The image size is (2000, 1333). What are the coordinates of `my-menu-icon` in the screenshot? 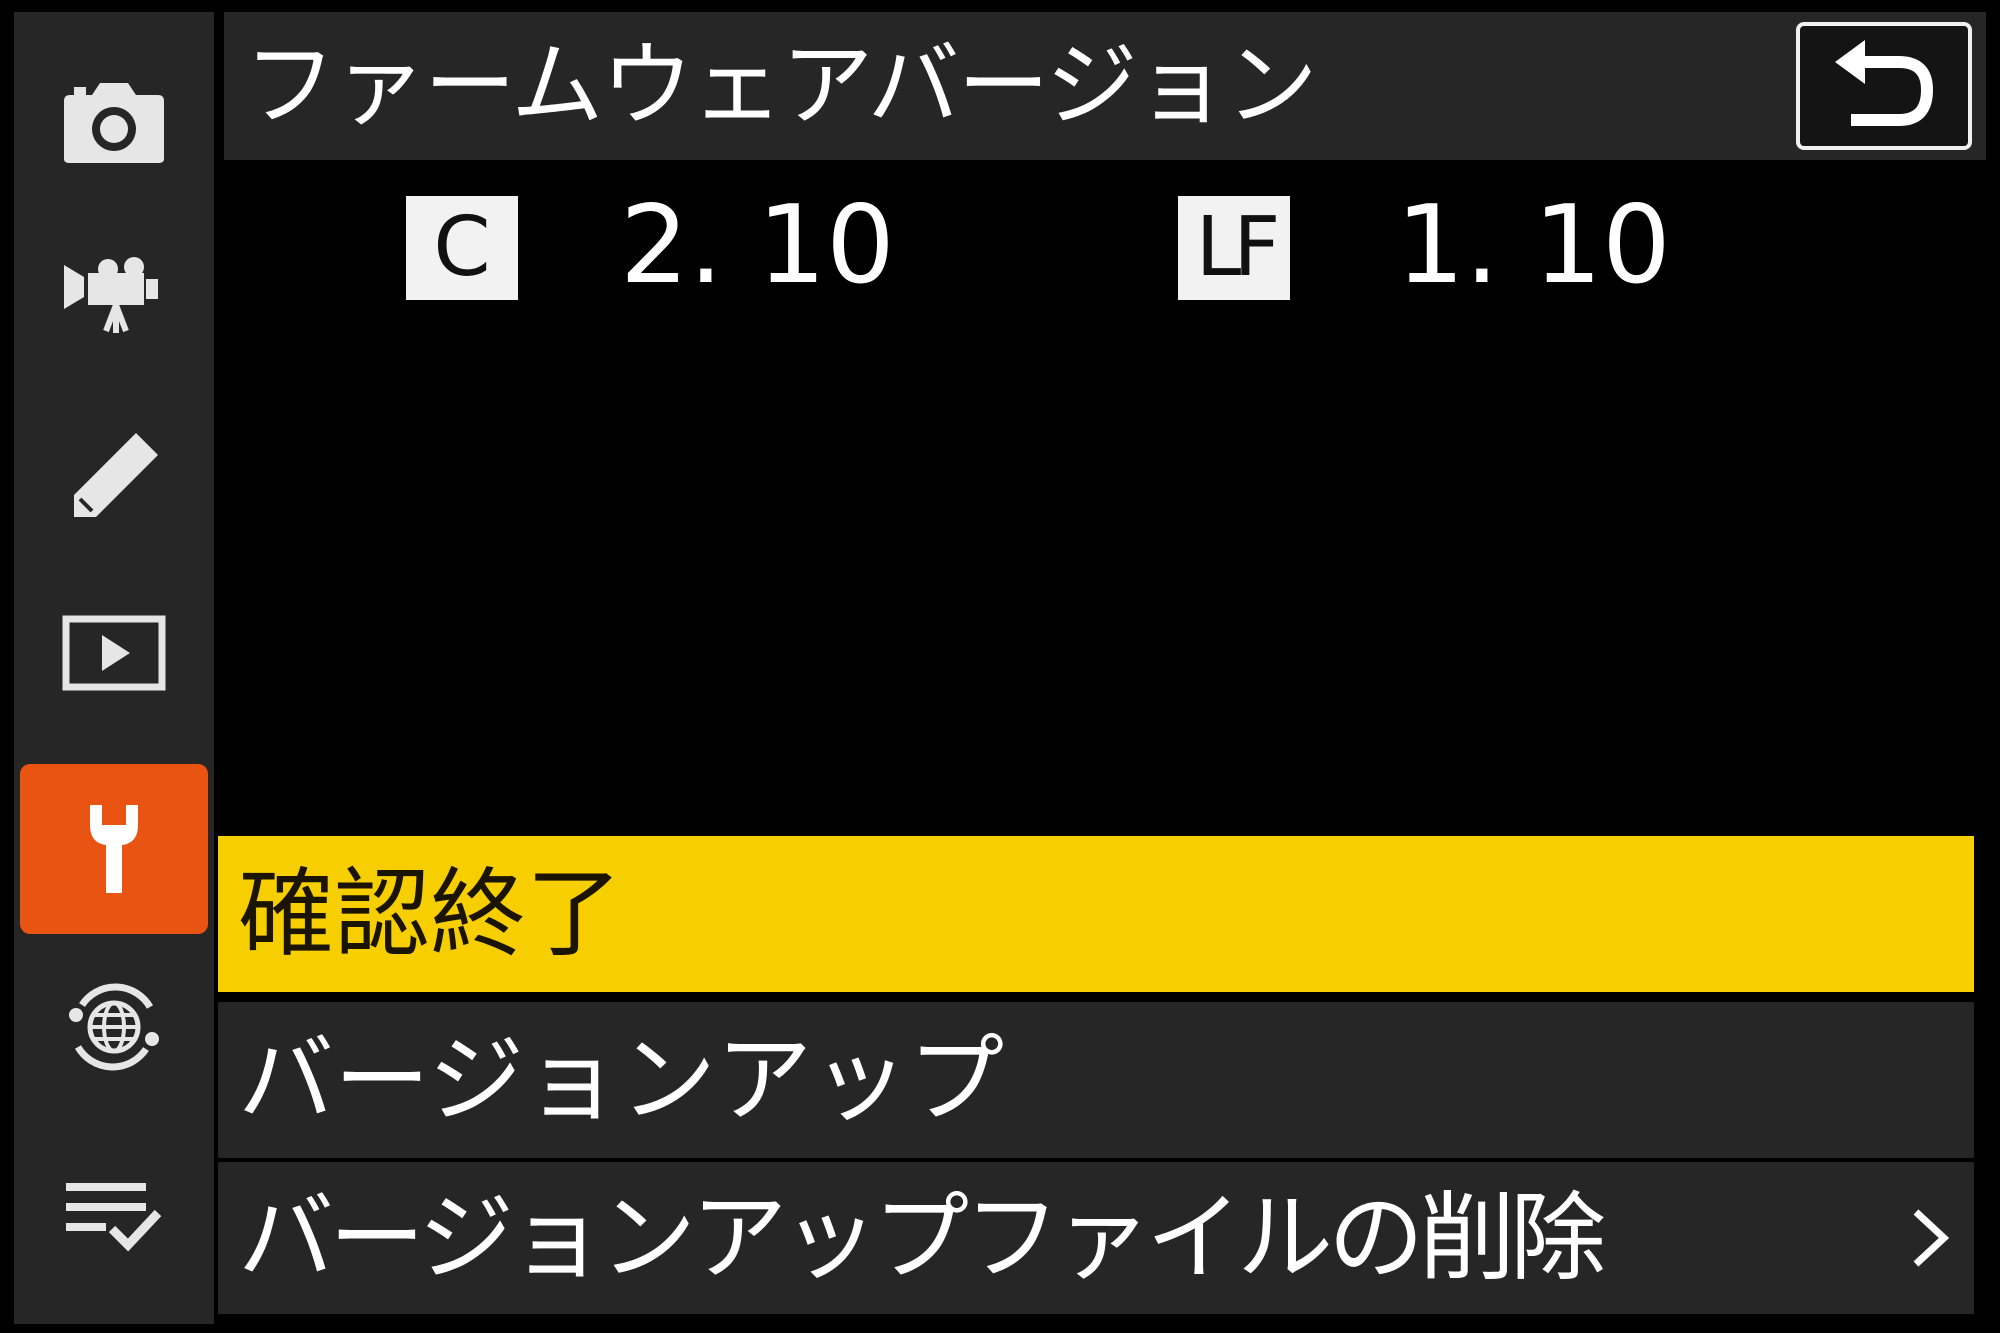 It's located at (114, 1217).